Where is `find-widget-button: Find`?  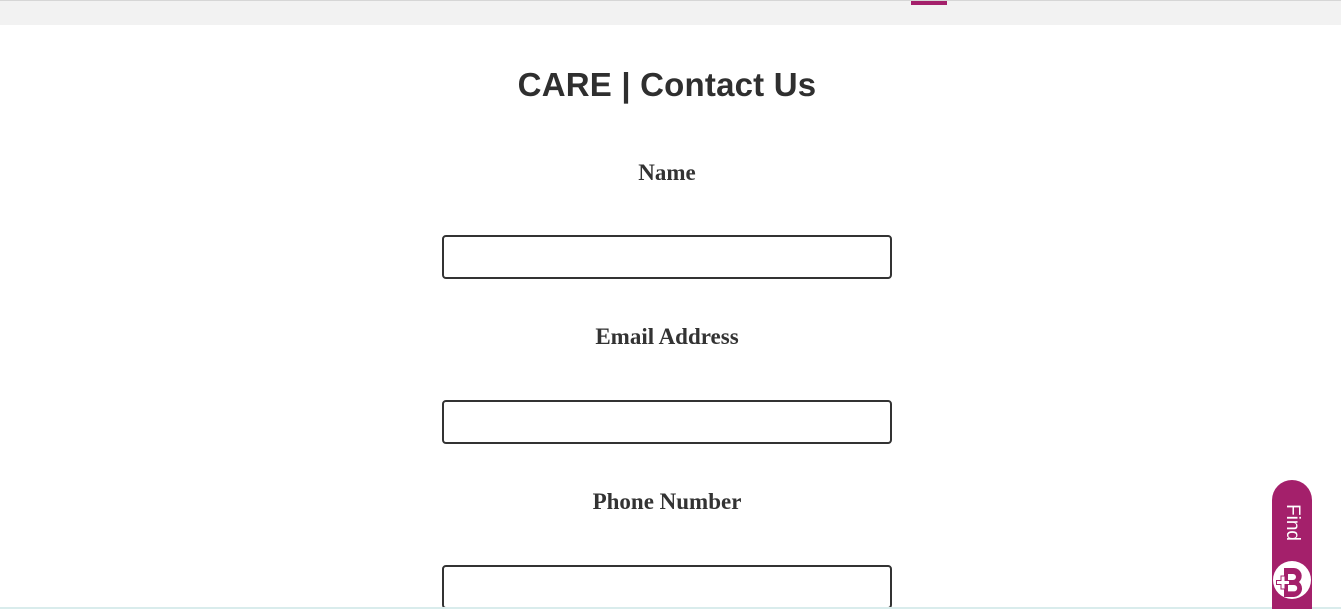 find-widget-button: Find is located at coordinates (1292, 544).